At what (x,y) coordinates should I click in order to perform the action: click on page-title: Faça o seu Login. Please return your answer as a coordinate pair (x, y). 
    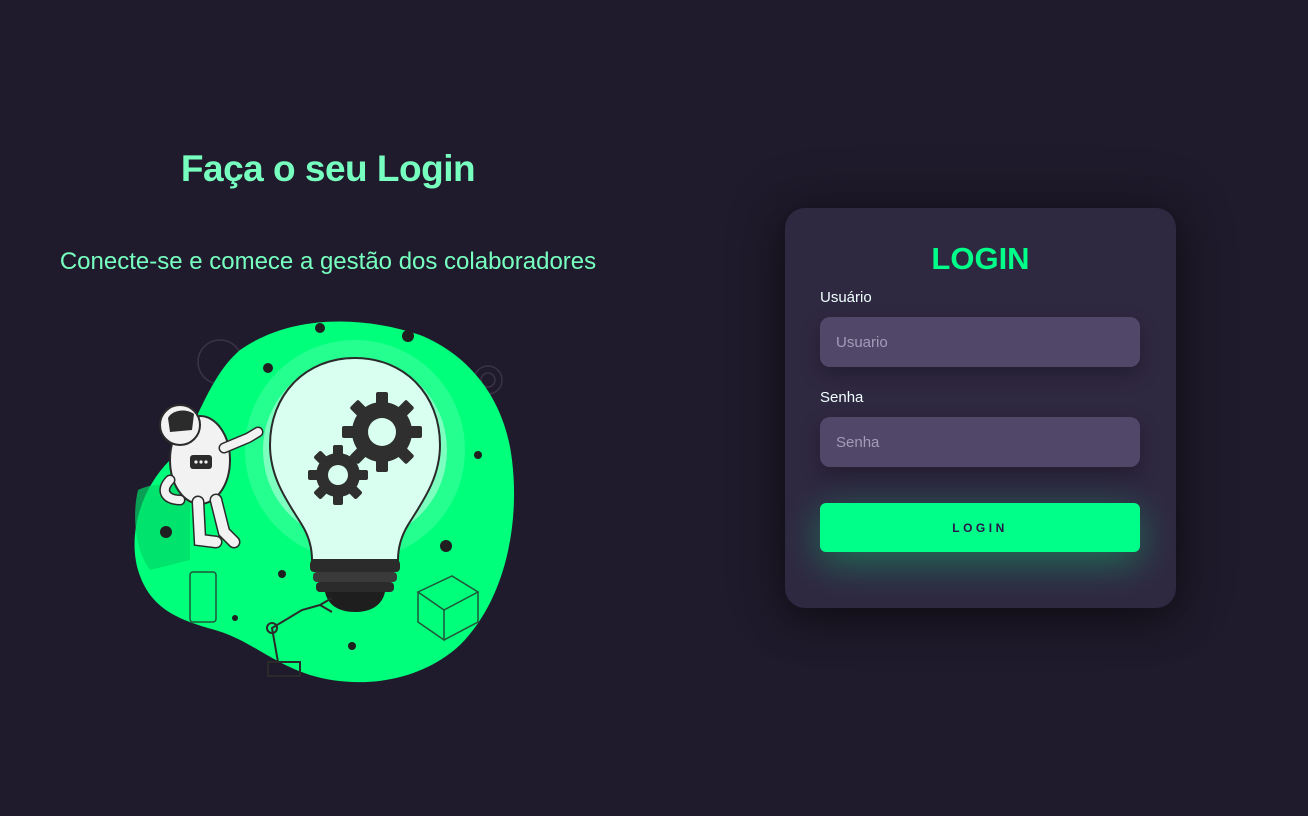
    Looking at the image, I should click on (328, 168).